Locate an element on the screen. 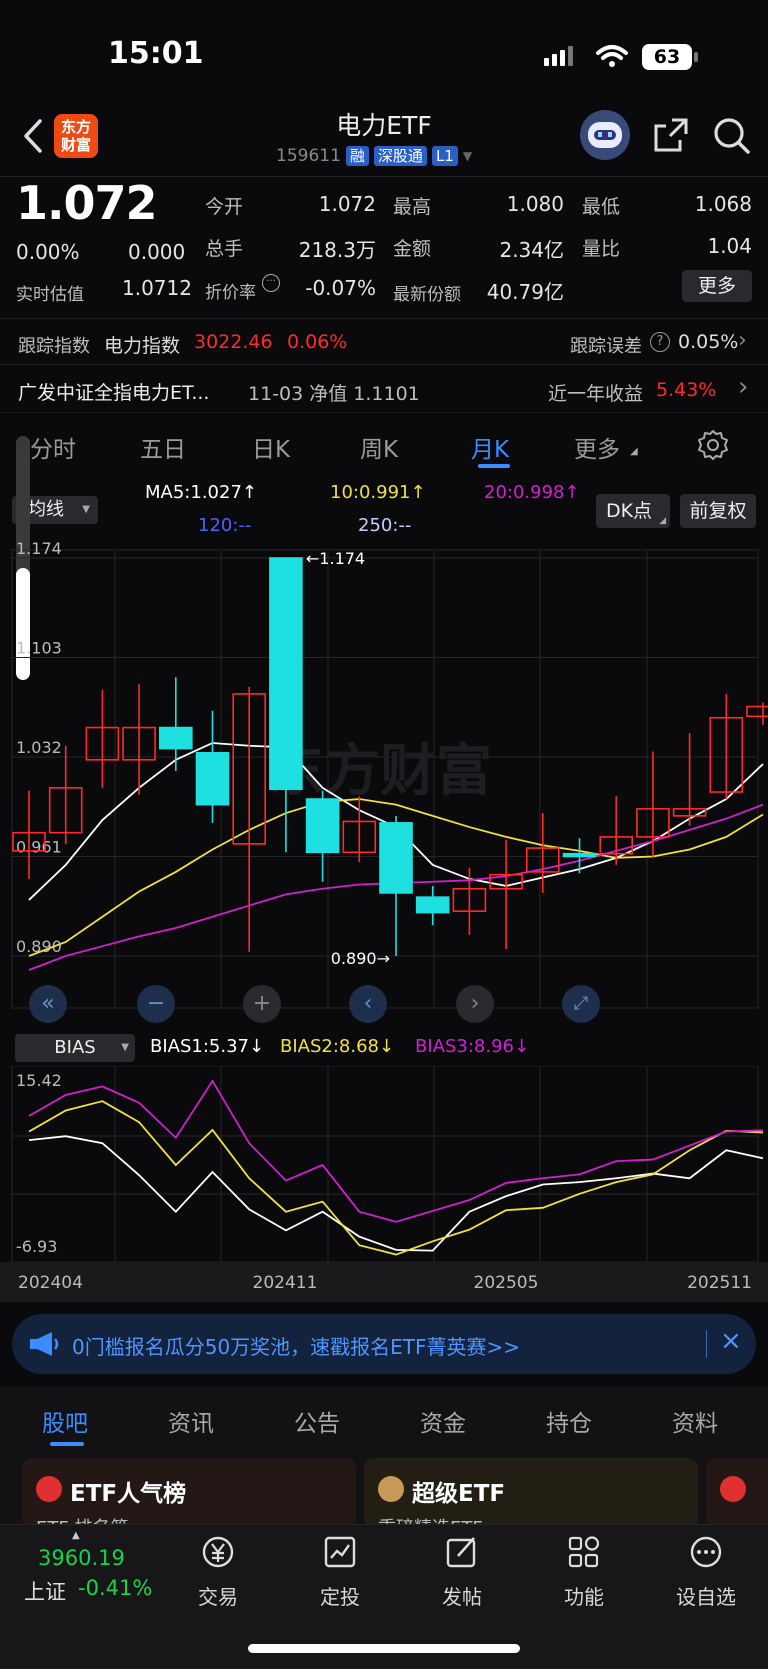 The height and width of the screenshot is (1669, 768). tab-profile: 资料 is located at coordinates (695, 1421).